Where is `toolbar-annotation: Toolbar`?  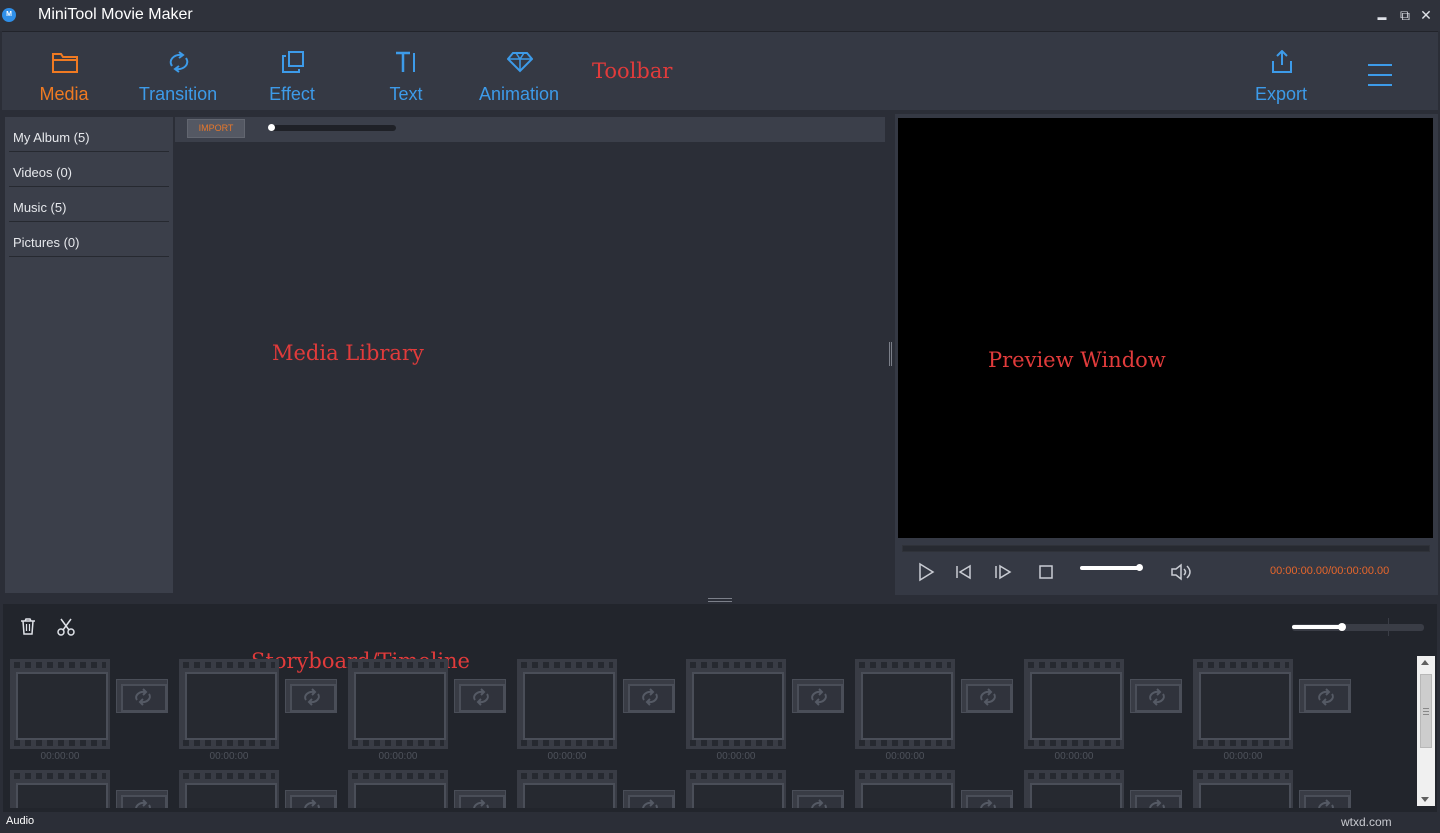 toolbar-annotation: Toolbar is located at coordinates (632, 71).